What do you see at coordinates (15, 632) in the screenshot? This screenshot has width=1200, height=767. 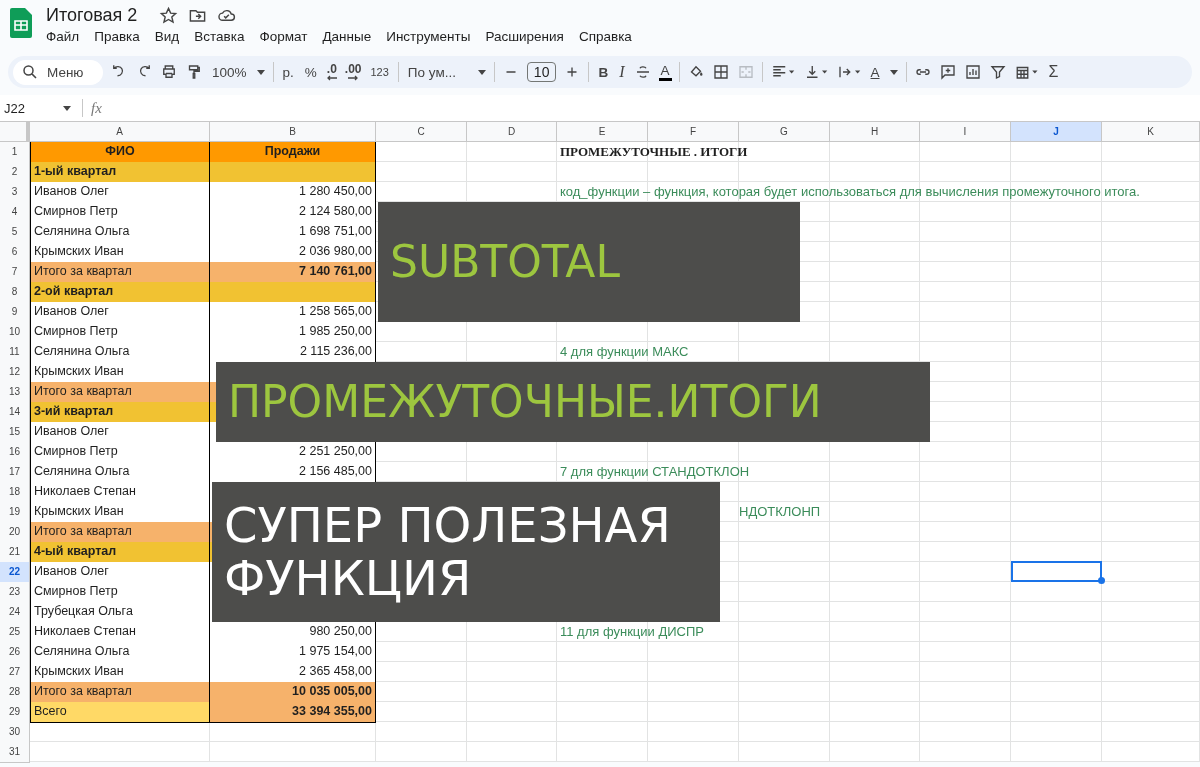 I see `row-header: 25` at bounding box center [15, 632].